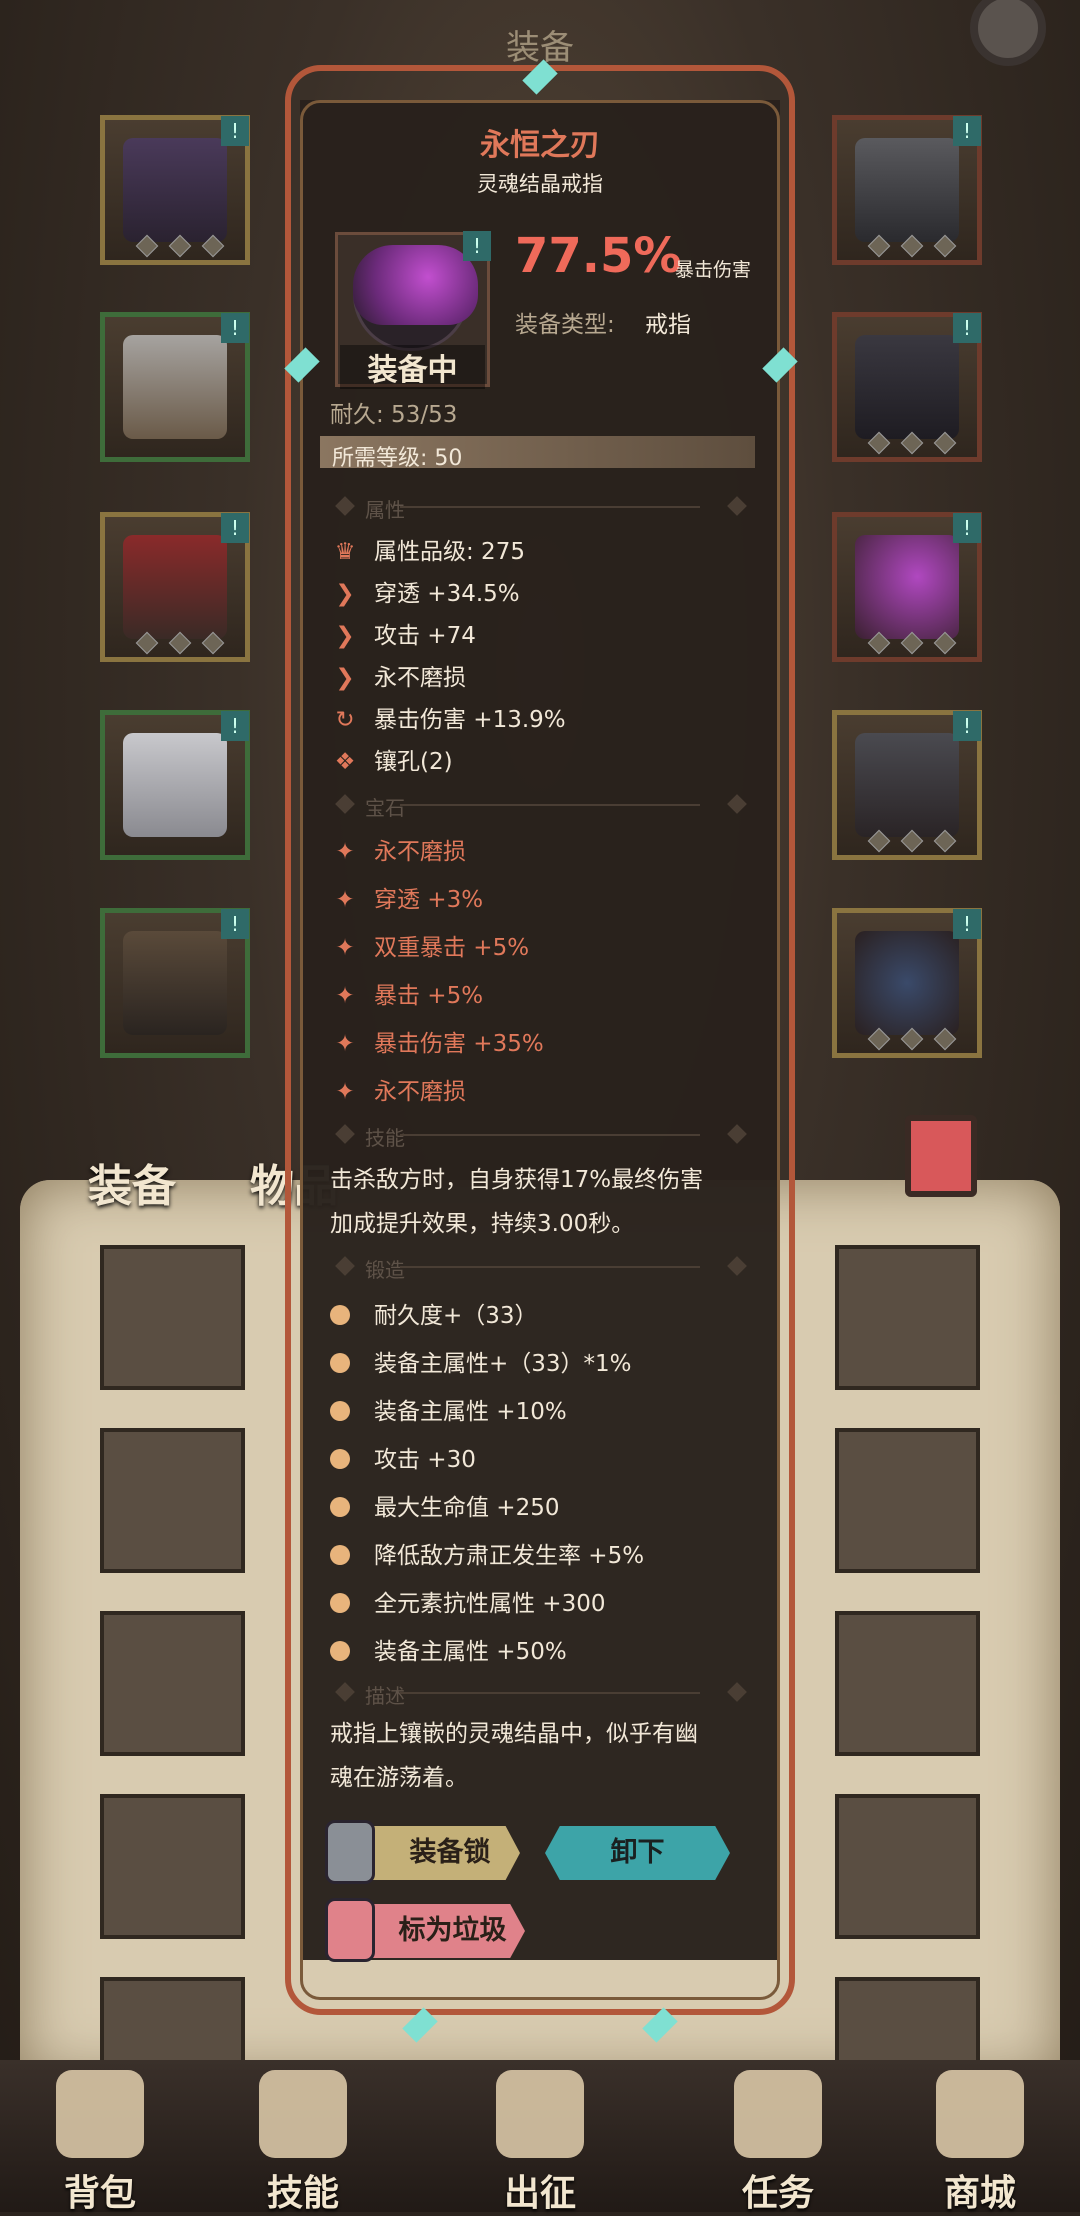  I want to click on forge-row: 降低敌方肃正发生率 +5%, so click(550, 1553).